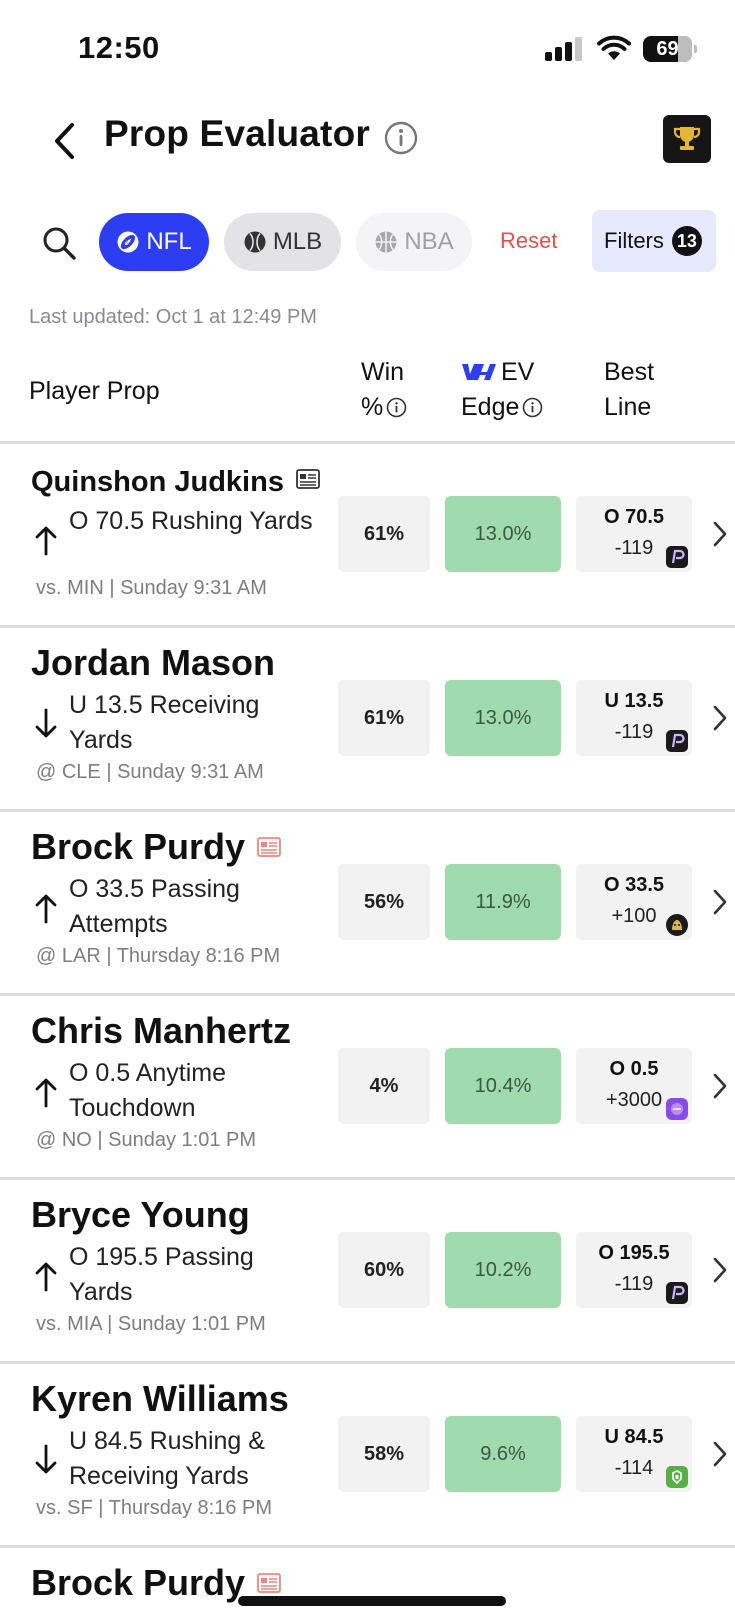 The height and width of the screenshot is (1611, 735). What do you see at coordinates (614, 47) in the screenshot?
I see `wifi-icon` at bounding box center [614, 47].